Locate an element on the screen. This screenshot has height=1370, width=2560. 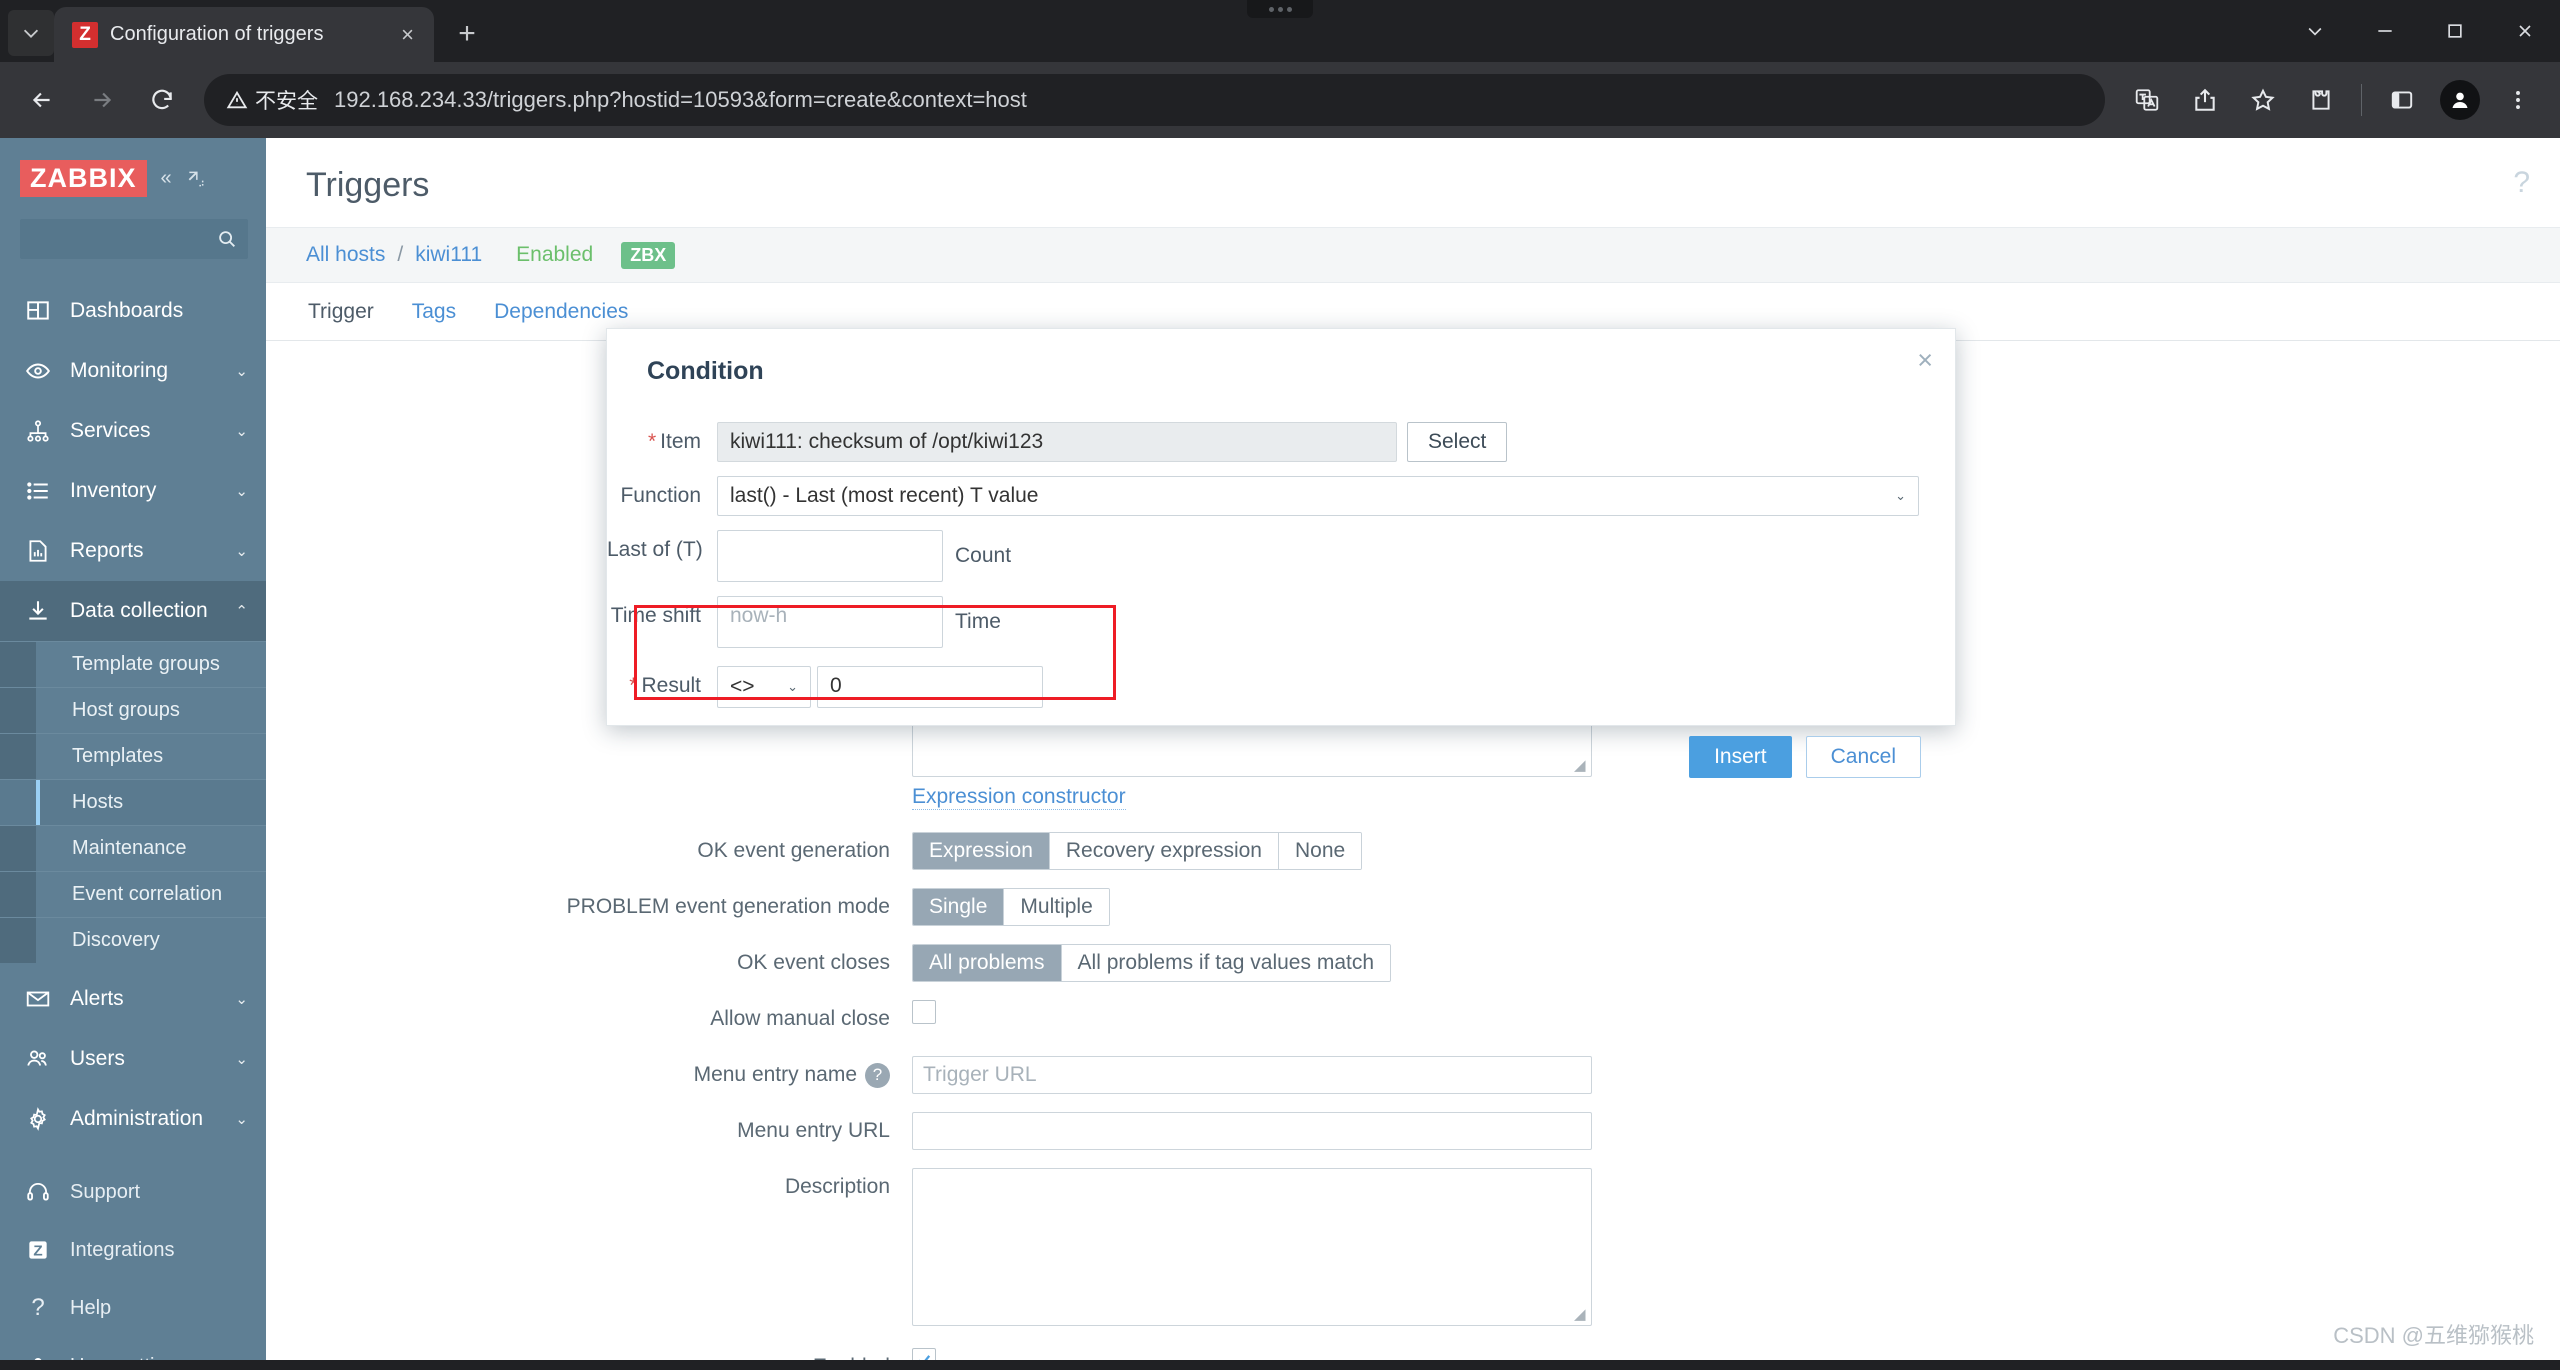
extensions-button is located at coordinates (2321, 100).